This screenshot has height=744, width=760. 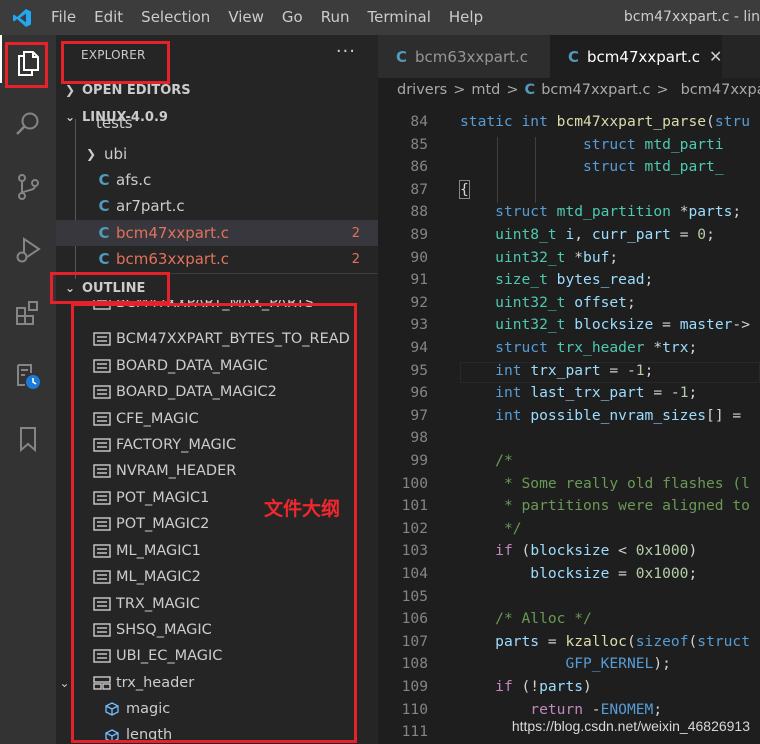 I want to click on code-line: int last_trx_part = -1;, so click(x=596, y=393).